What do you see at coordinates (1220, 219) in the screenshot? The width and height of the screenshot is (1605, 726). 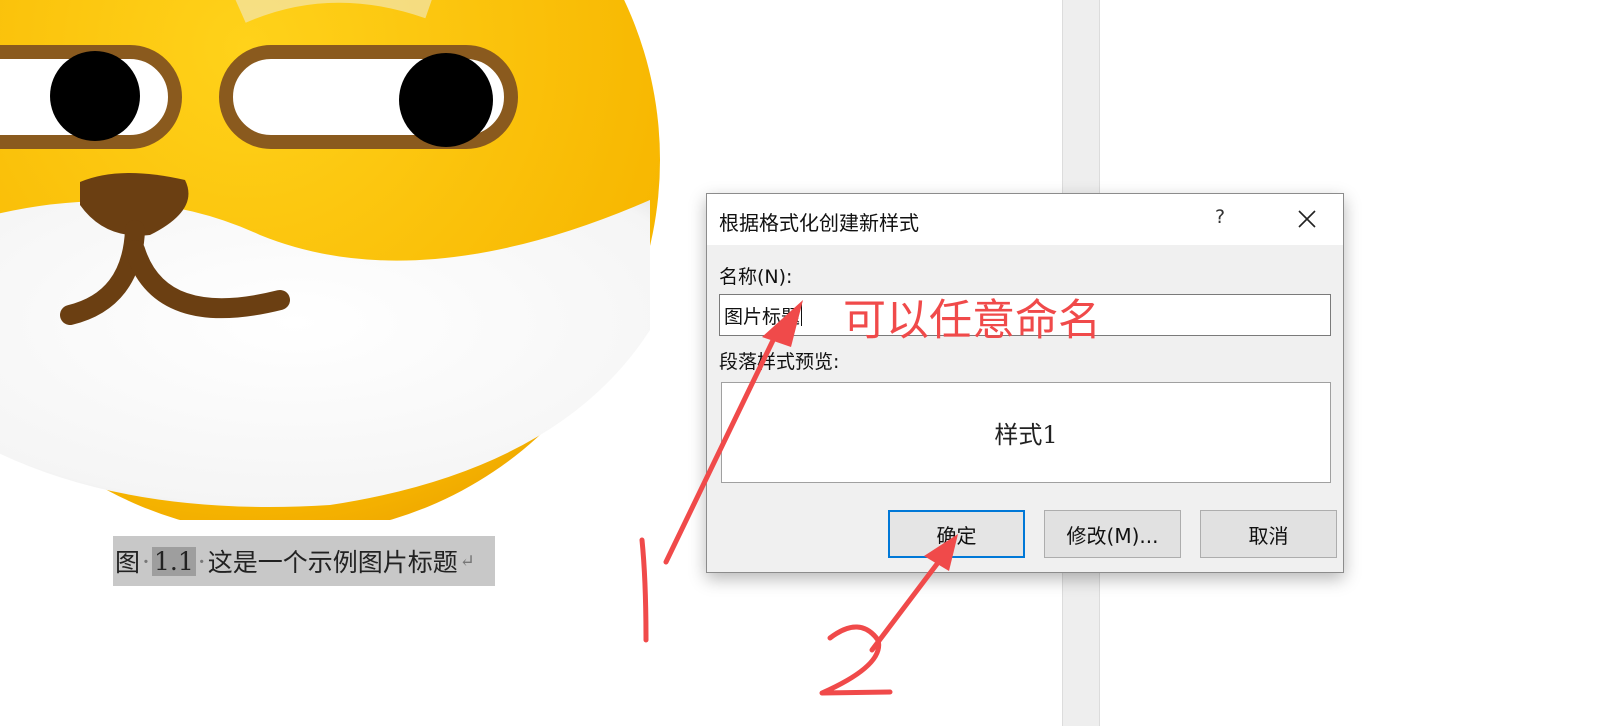 I see `help-icon: ?` at bounding box center [1220, 219].